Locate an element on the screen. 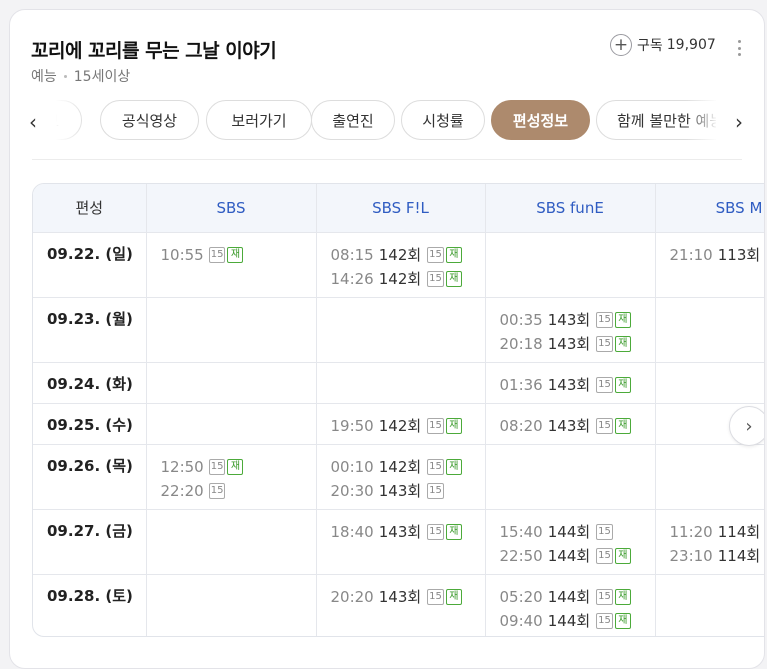 Image resolution: width=767 pixels, height=669 pixels. schedule-row: 09.25. (수) 19:50 142회 15 재 08:20 143회 15 재 is located at coordinates (398, 424).